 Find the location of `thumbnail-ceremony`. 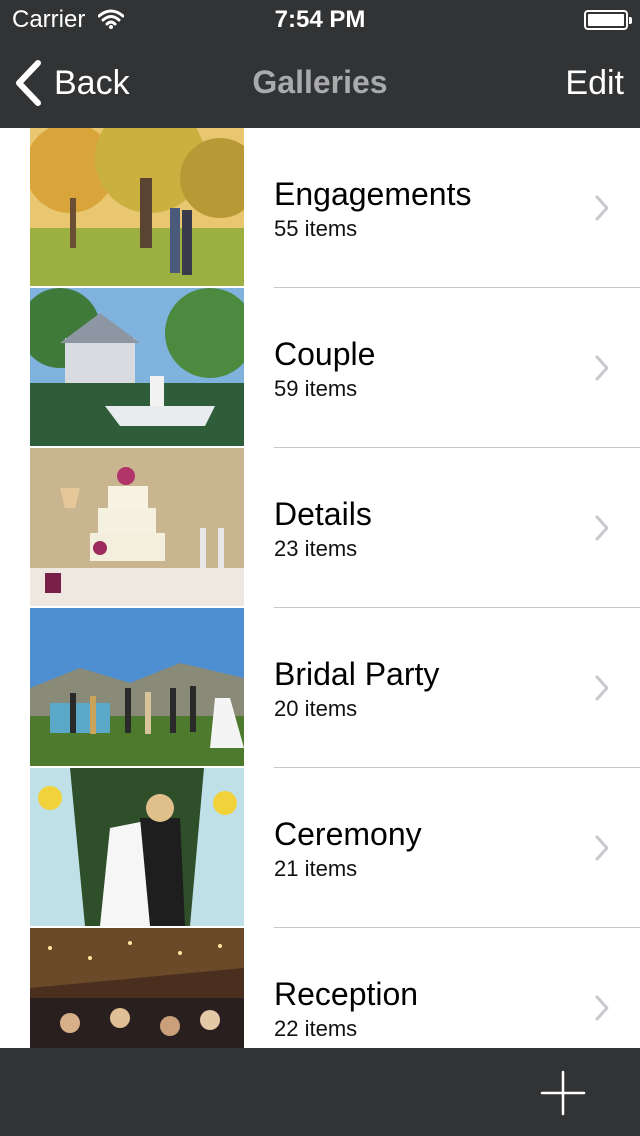

thumbnail-ceremony is located at coordinates (137, 847).